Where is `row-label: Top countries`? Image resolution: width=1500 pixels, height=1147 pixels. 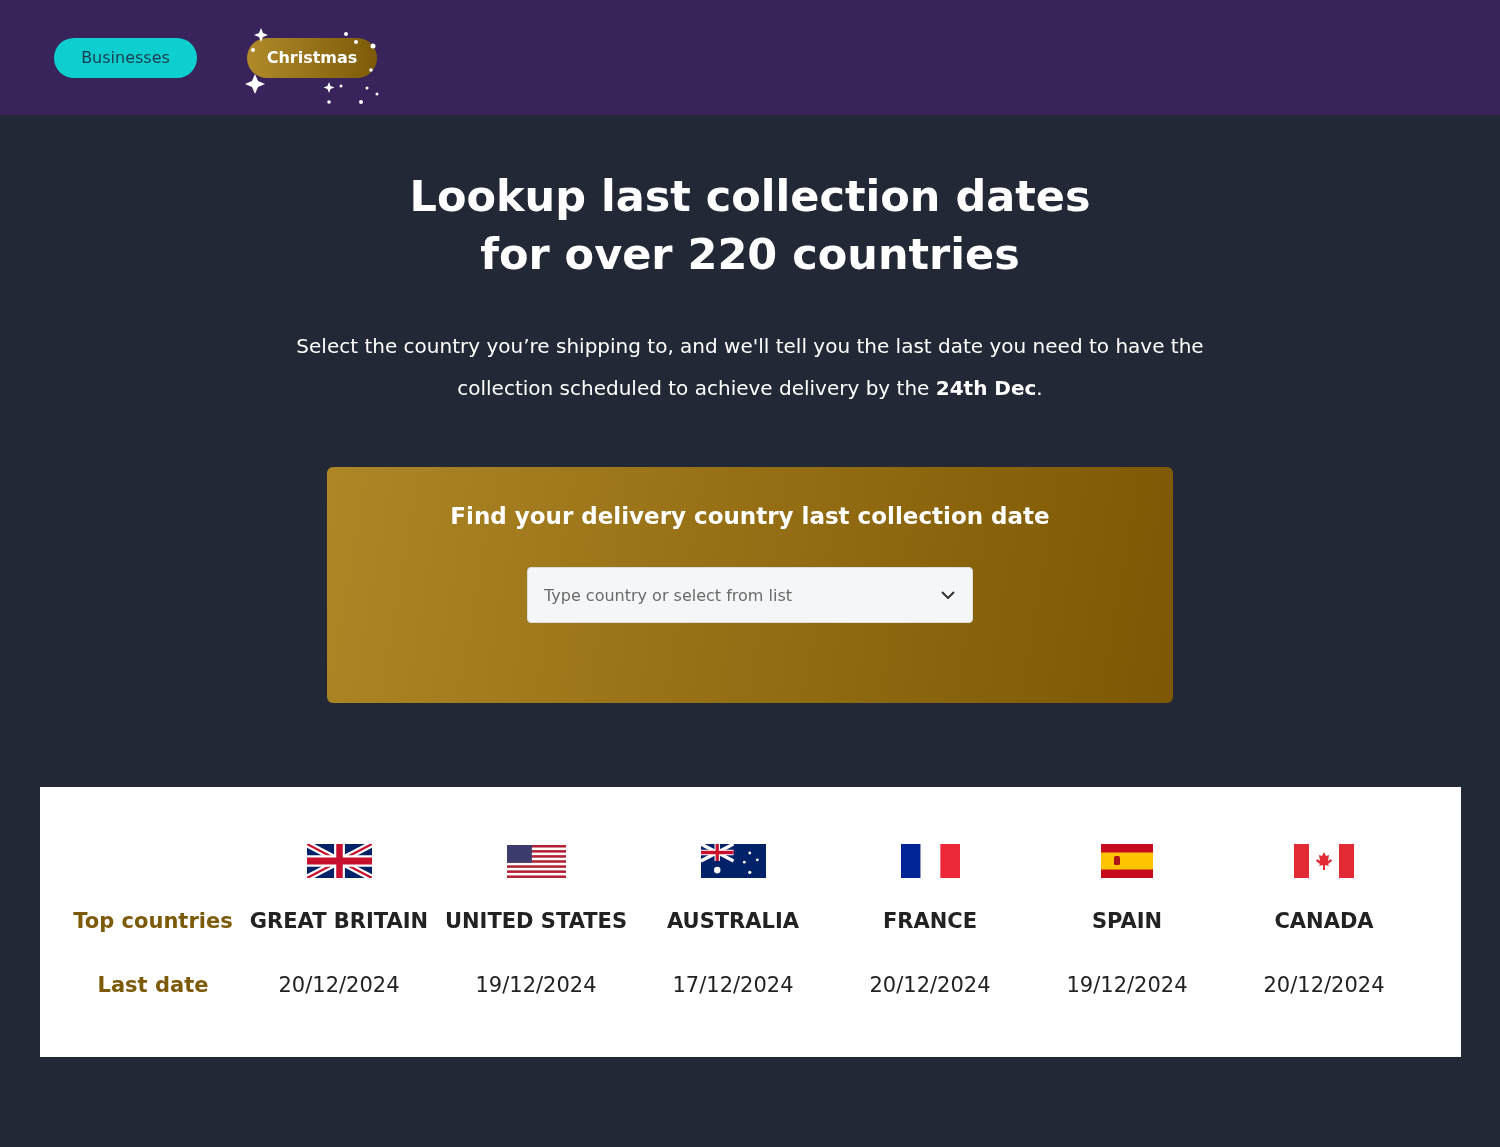 row-label: Top countries is located at coordinates (153, 922).